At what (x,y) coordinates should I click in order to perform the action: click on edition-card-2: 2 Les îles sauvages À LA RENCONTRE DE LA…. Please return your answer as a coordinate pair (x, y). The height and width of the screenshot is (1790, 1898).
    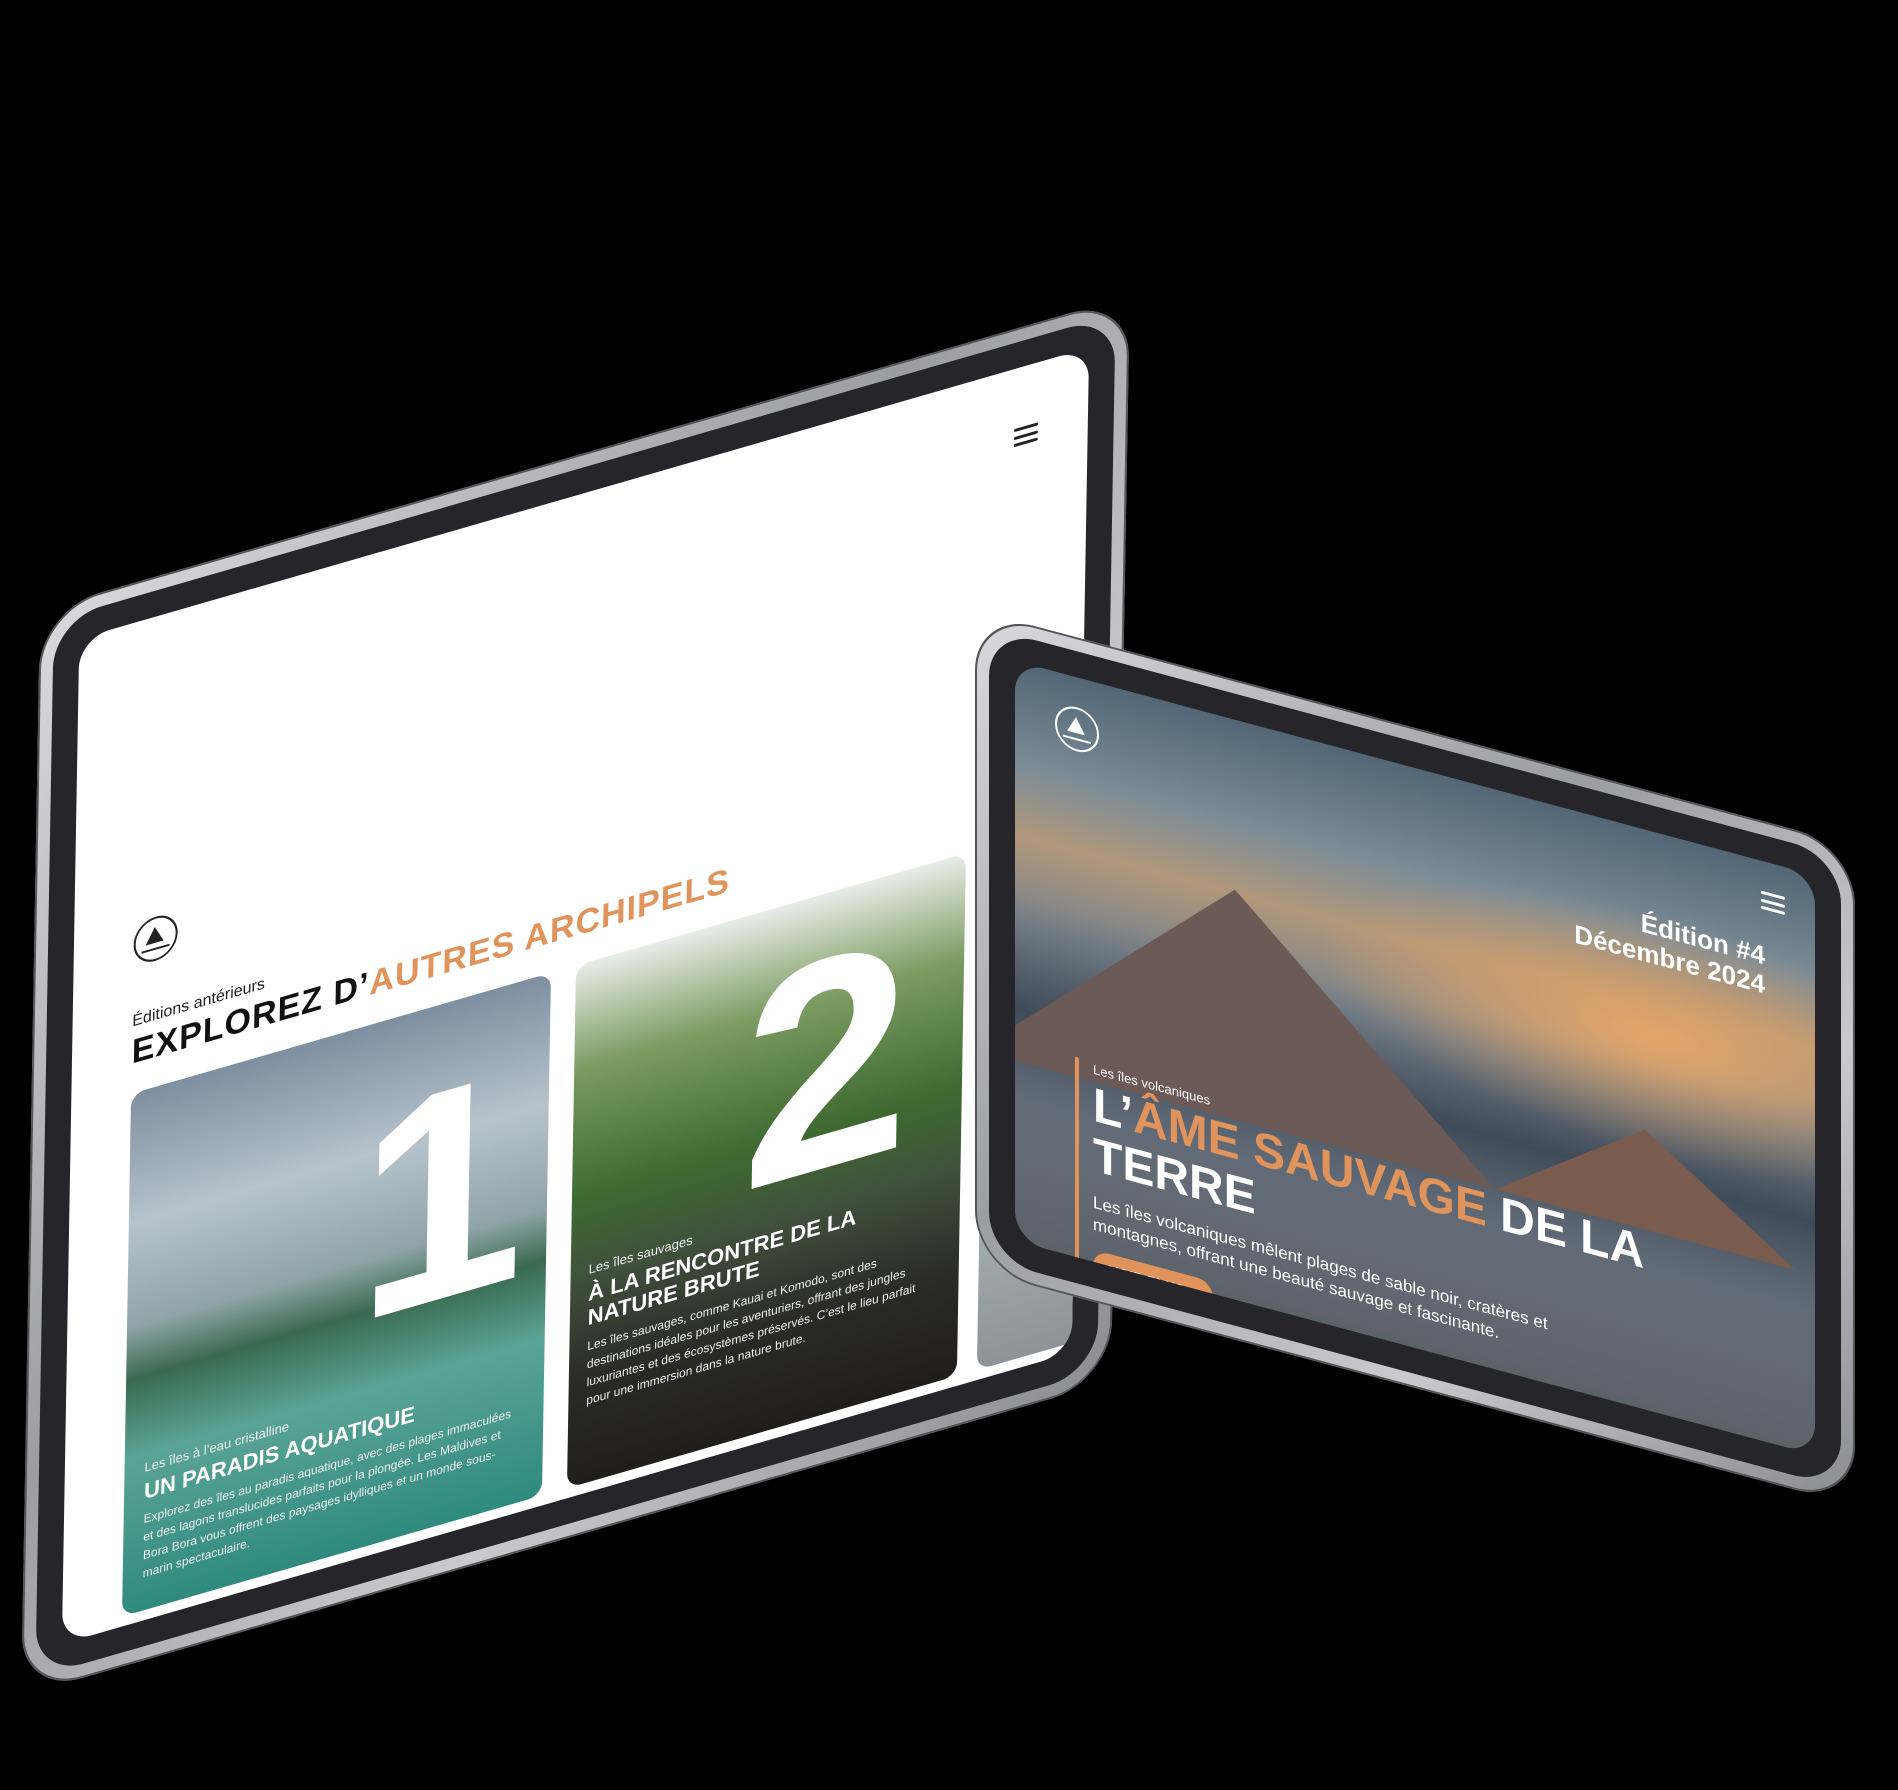
    Looking at the image, I should click on (766, 1171).